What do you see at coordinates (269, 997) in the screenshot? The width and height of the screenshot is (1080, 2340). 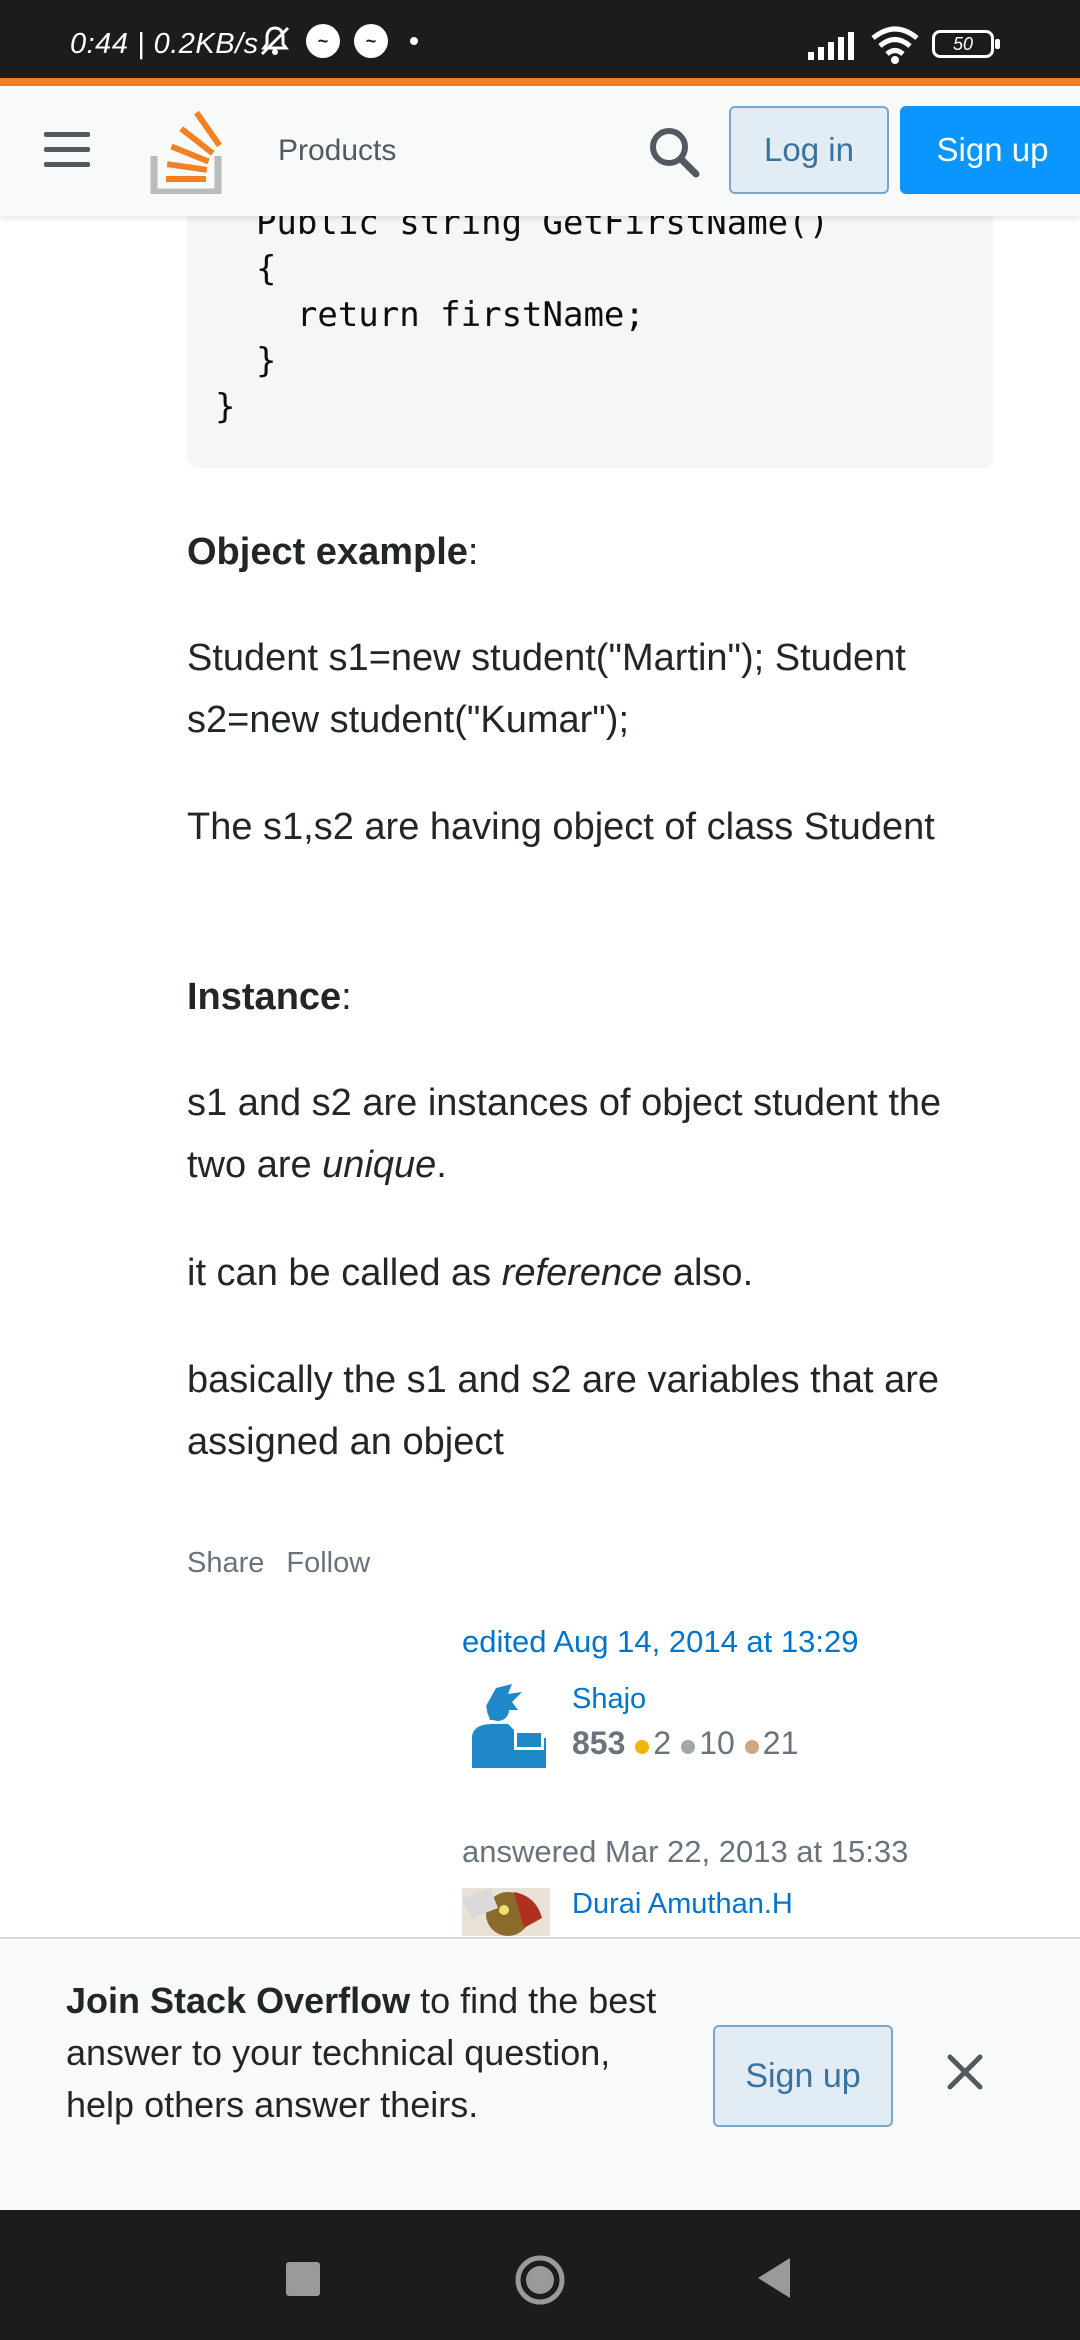 I see `instance-heading: Instance:` at bounding box center [269, 997].